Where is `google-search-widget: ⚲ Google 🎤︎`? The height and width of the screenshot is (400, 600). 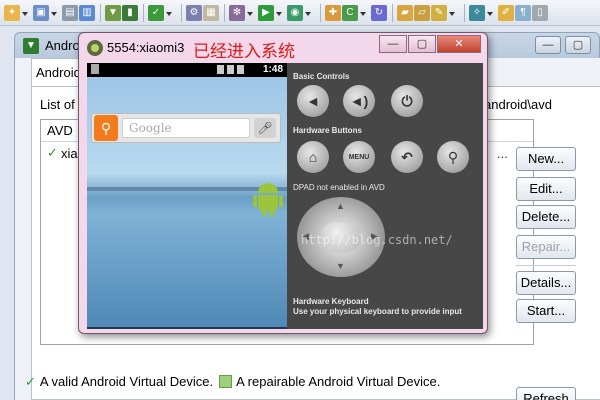
google-search-widget: ⚲ Google 🎤︎ is located at coordinates (186, 128).